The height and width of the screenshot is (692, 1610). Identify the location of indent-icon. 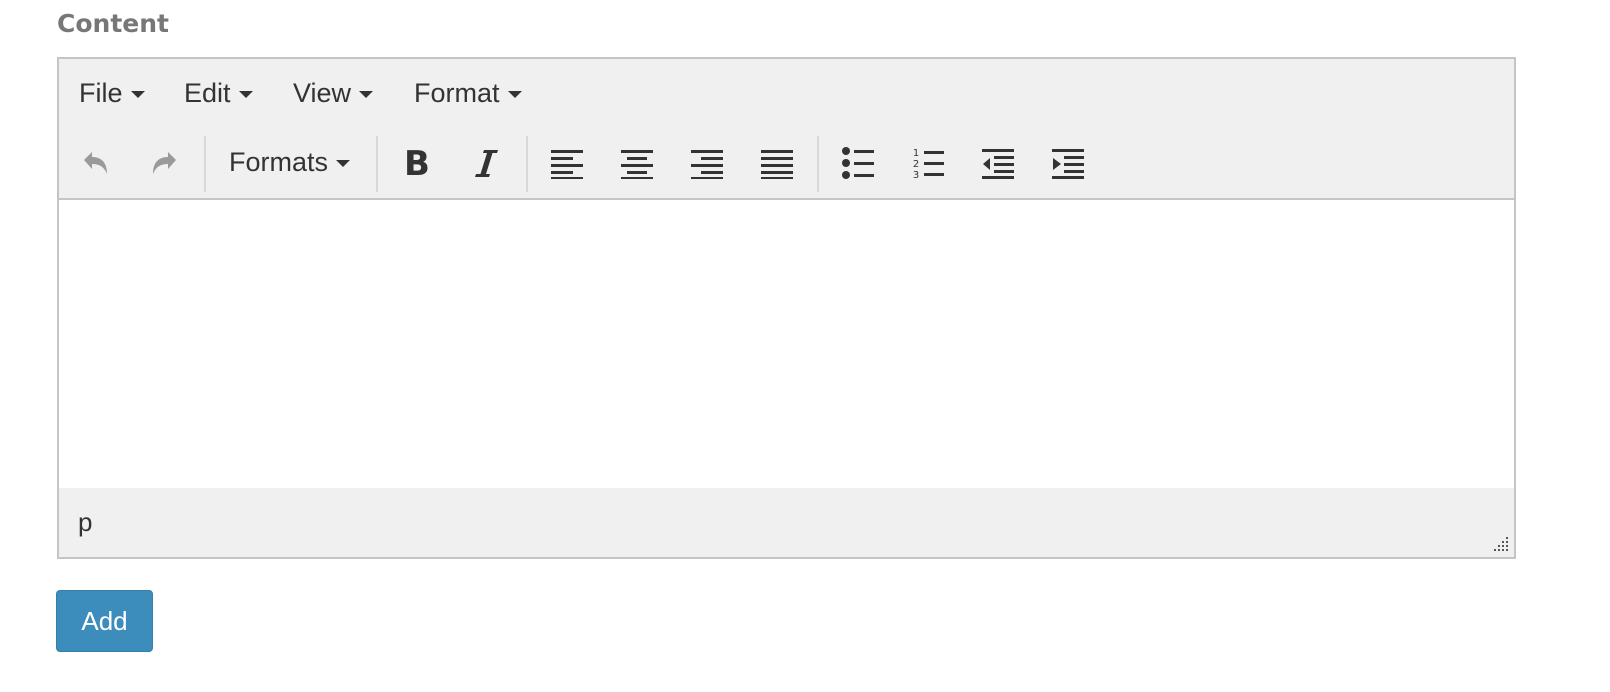
(1068, 163).